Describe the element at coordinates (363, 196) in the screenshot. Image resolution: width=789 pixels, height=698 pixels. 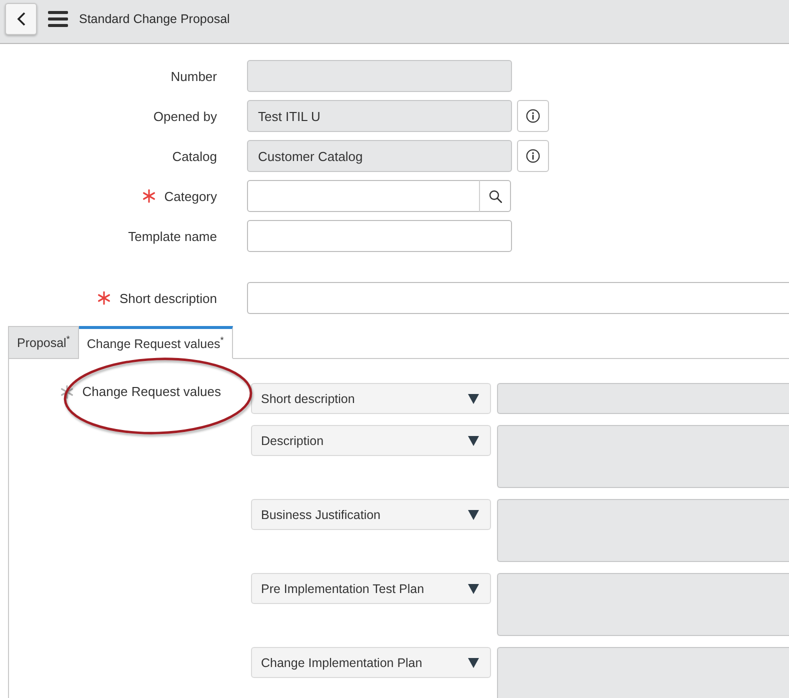
I see `reference-field` at that location.